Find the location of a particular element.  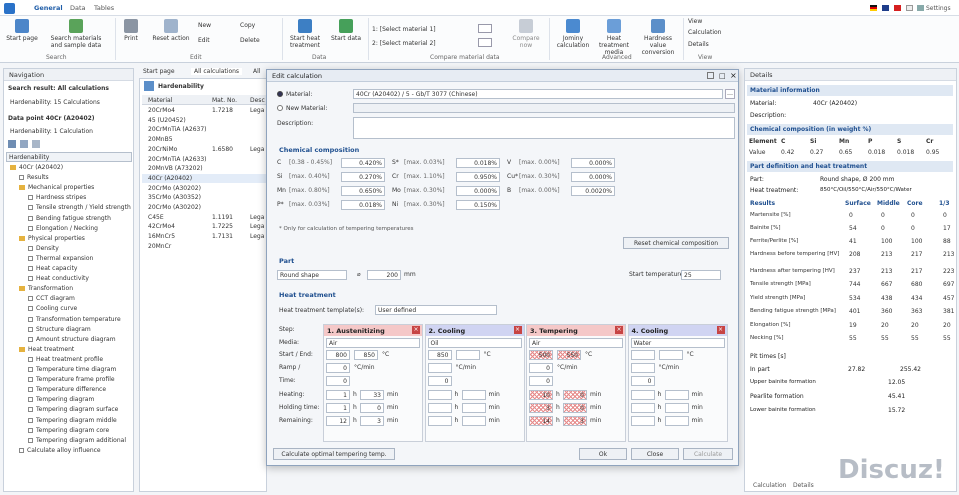

list-row: 20CrNiMo 1.6580 Lega is located at coordinates (204, 149).